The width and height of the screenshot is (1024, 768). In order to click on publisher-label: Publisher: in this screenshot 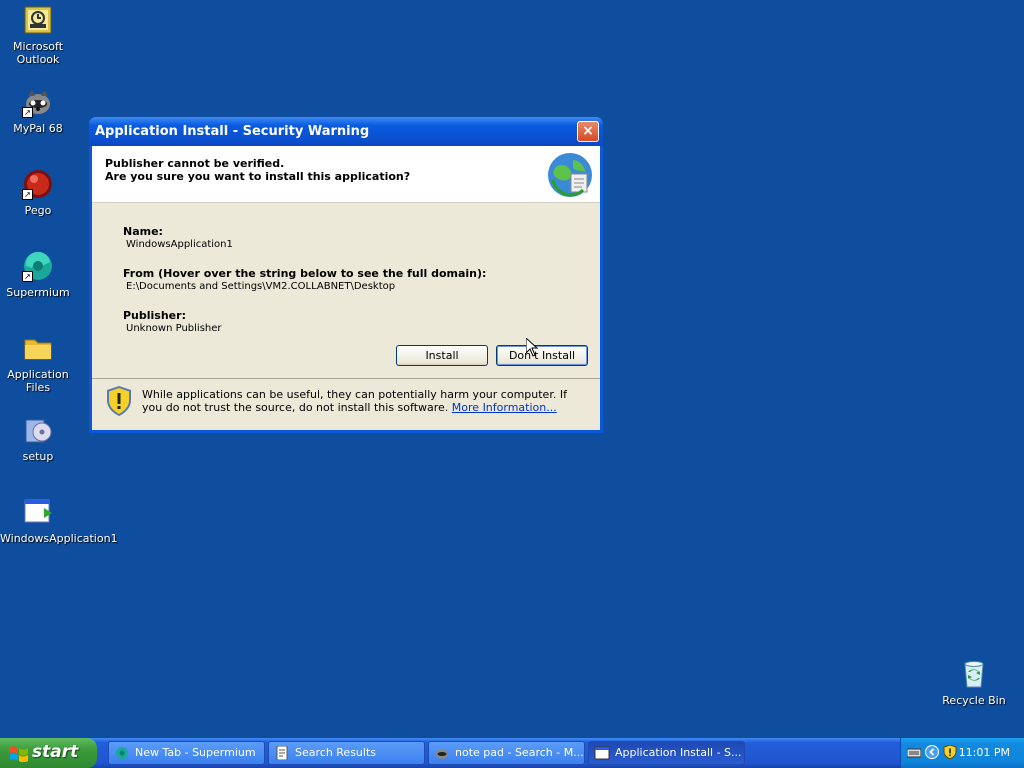, I will do `click(154, 315)`.